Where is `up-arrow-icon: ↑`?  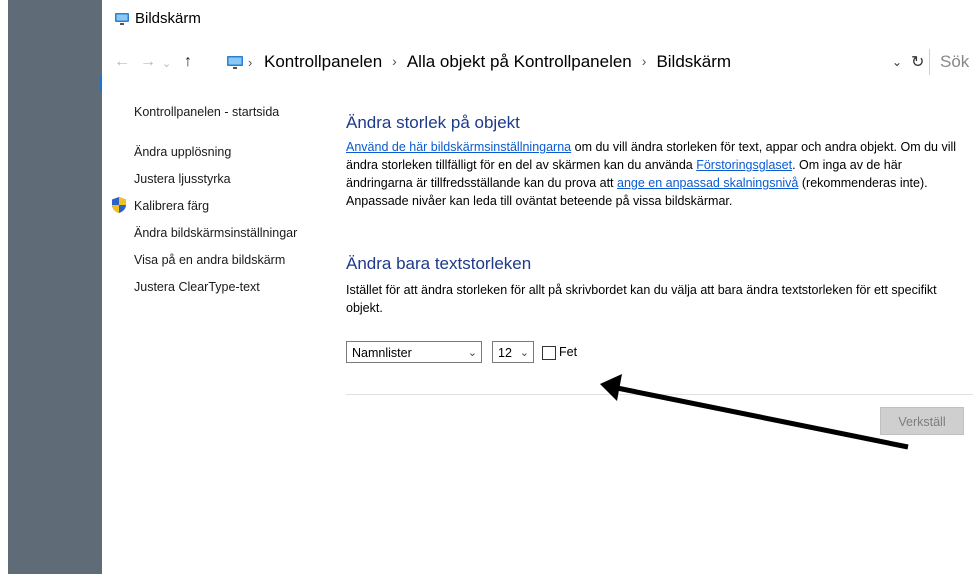
up-arrow-icon: ↑ is located at coordinates (188, 62).